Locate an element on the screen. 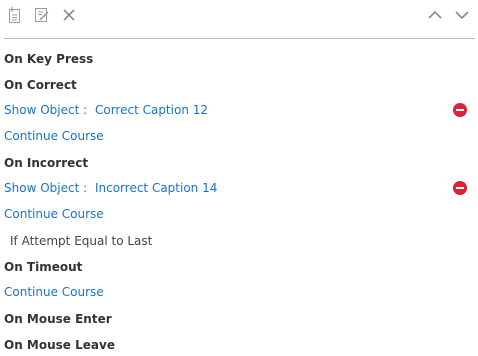 Image resolution: width=478 pixels, height=356 pixels. action-continue-course-correct: Continue Course is located at coordinates (239, 136).